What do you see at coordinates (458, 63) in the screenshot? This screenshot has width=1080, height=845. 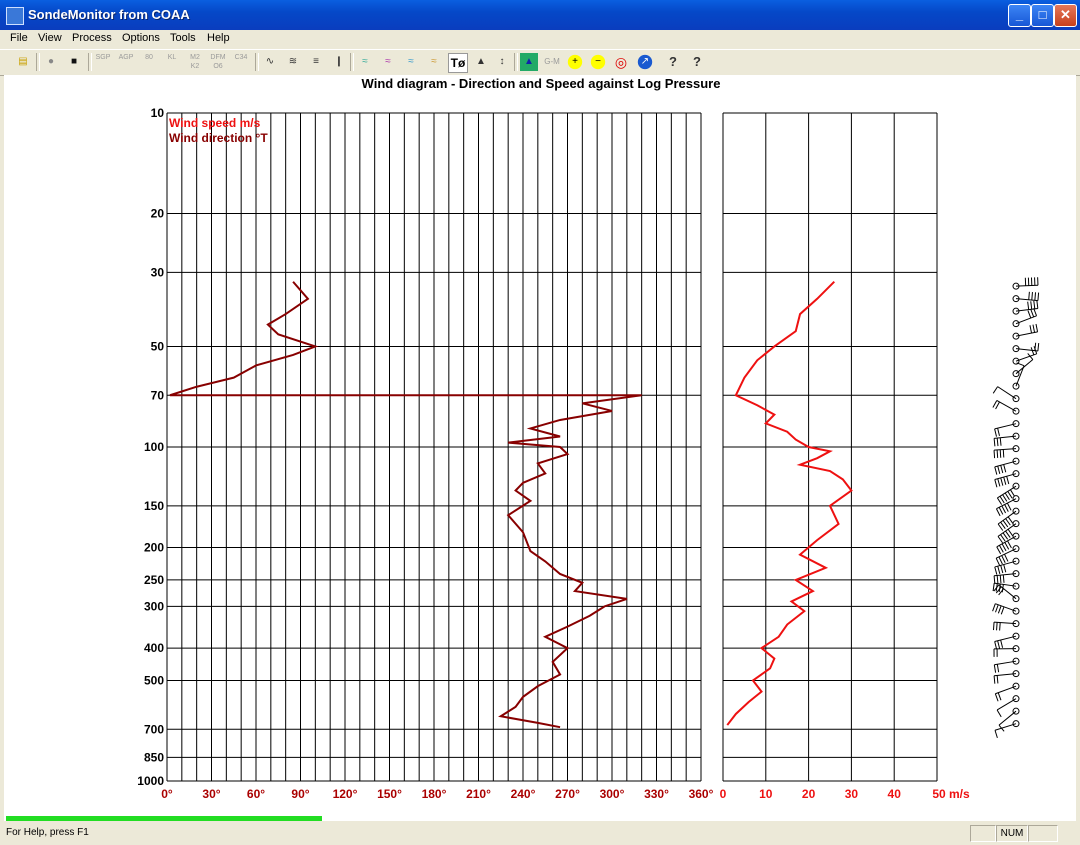 I see `tephigram-button: Tø` at bounding box center [458, 63].